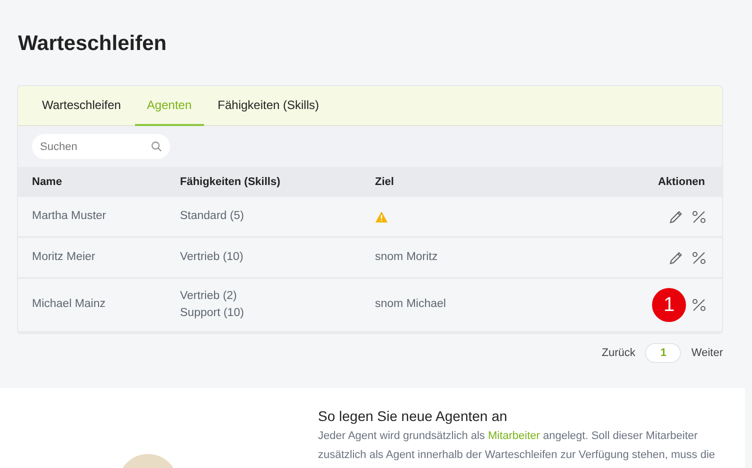 This screenshot has height=468, width=752. I want to click on search-icon, so click(156, 146).